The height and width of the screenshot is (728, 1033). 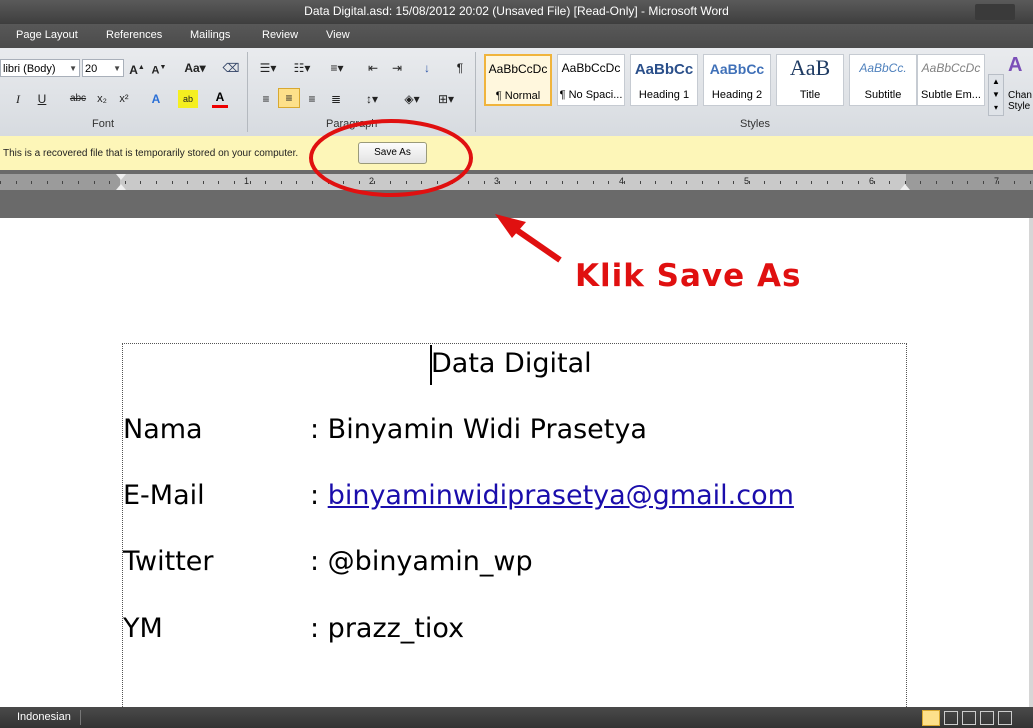 What do you see at coordinates (1005, 718) in the screenshot?
I see `draft-view-icon` at bounding box center [1005, 718].